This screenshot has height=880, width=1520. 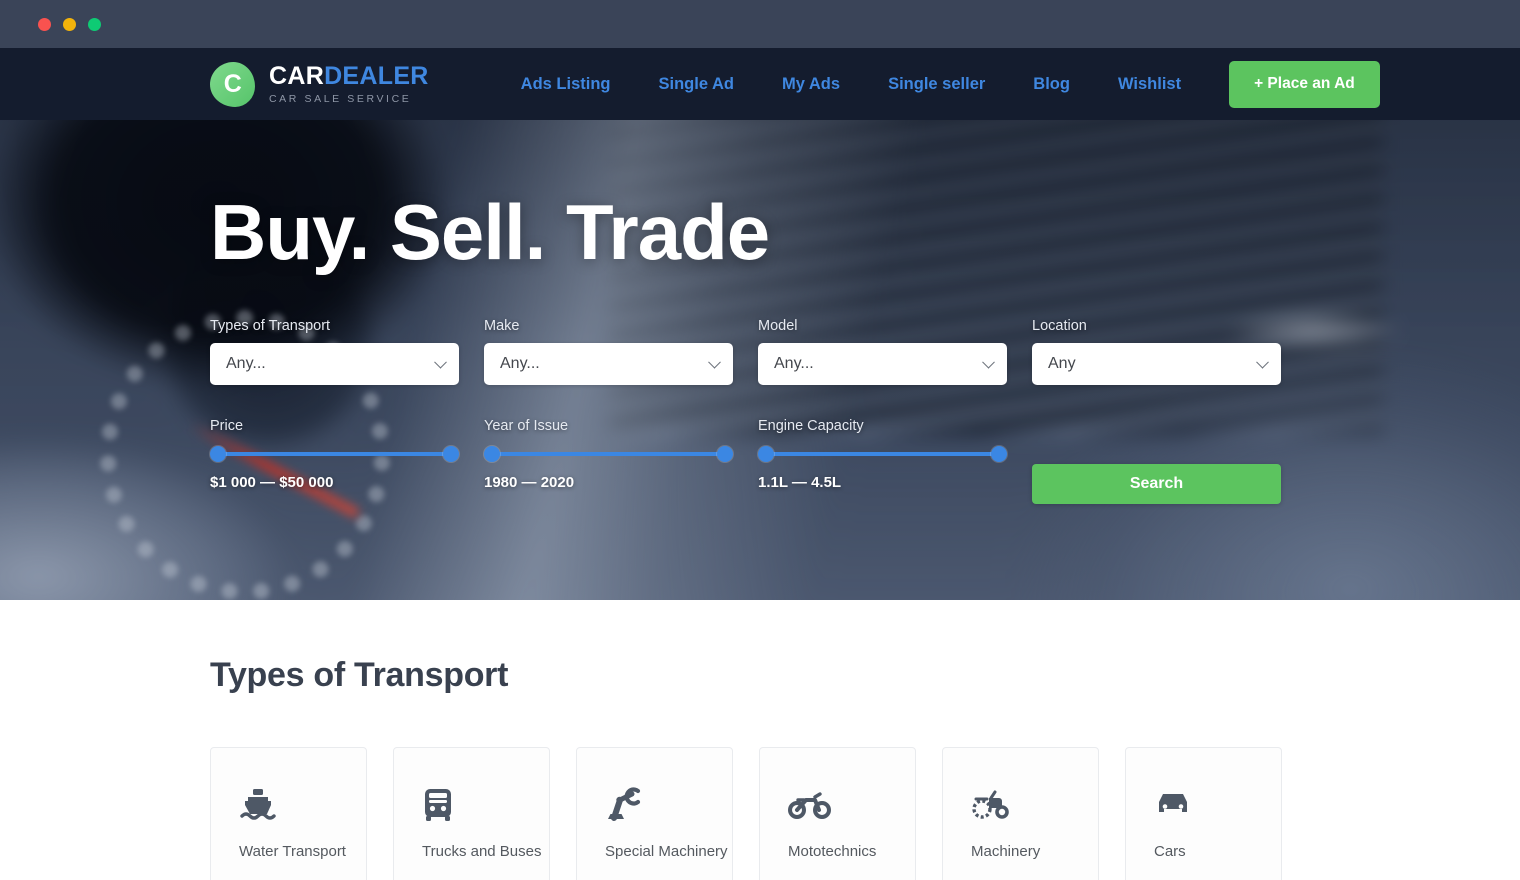 I want to click on ship-icon, so click(x=302, y=805).